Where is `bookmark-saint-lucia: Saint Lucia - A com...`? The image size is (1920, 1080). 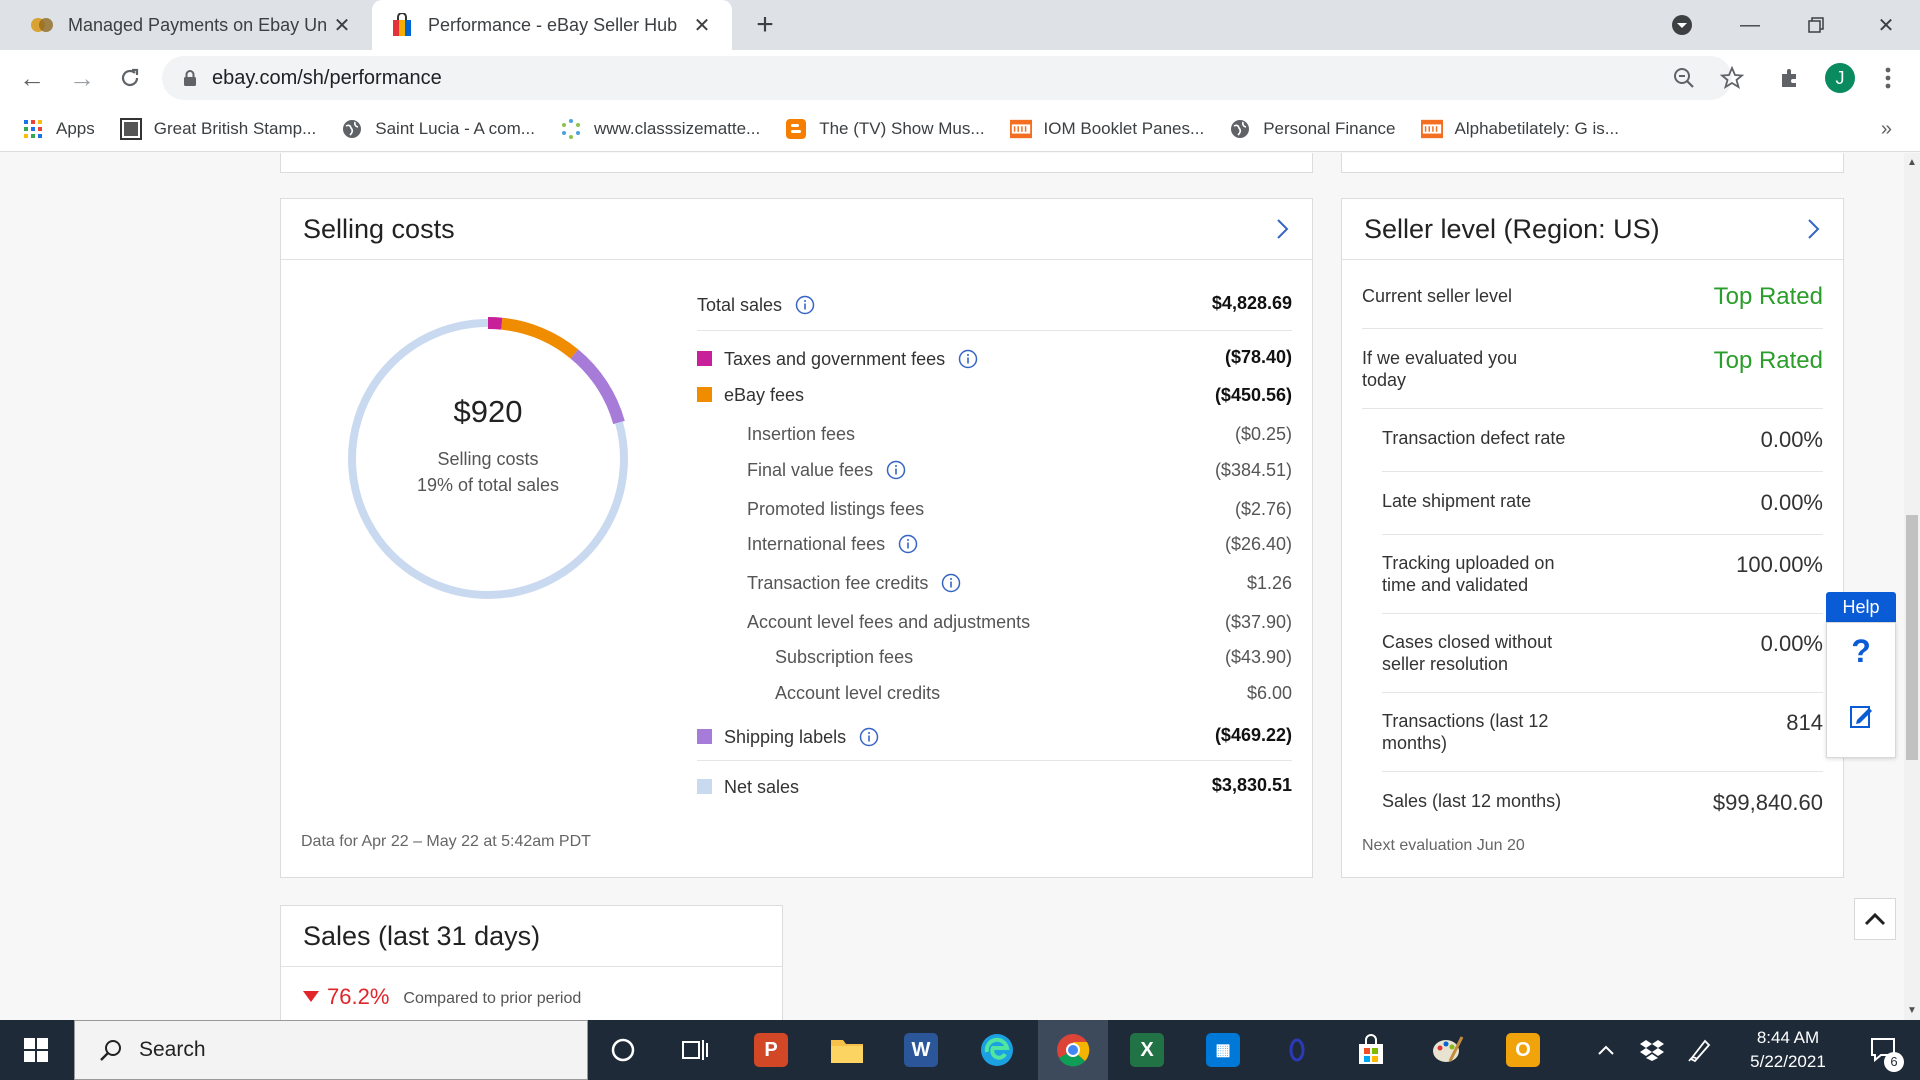 bookmark-saint-lucia: Saint Lucia - A com... is located at coordinates (438, 129).